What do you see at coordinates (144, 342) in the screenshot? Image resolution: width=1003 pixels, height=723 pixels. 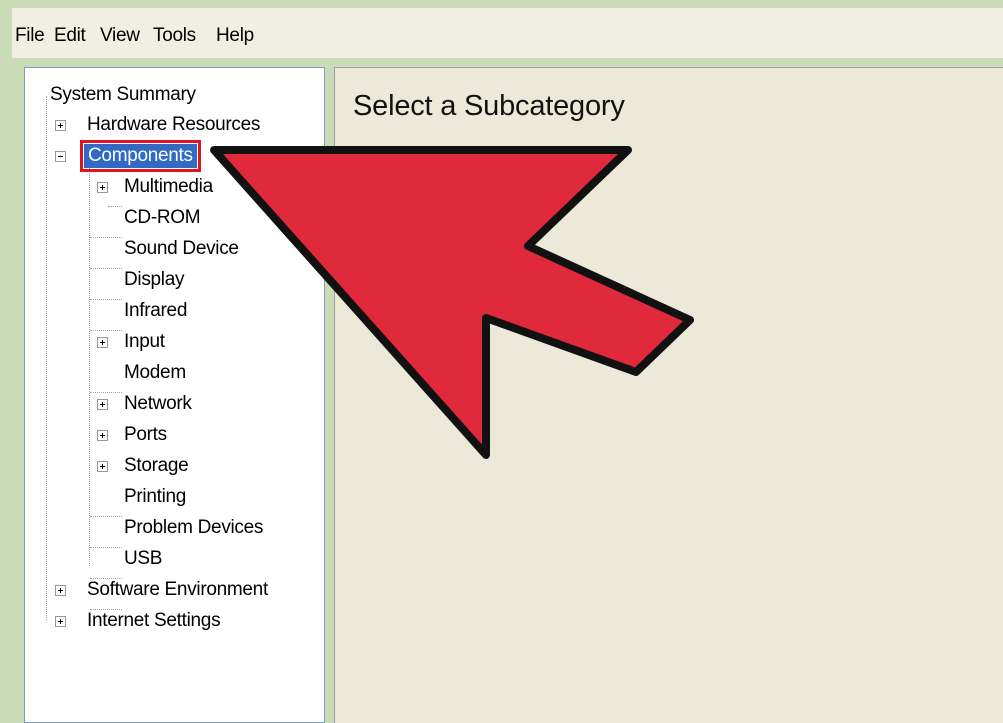 I see `tree-item-input: Input` at bounding box center [144, 342].